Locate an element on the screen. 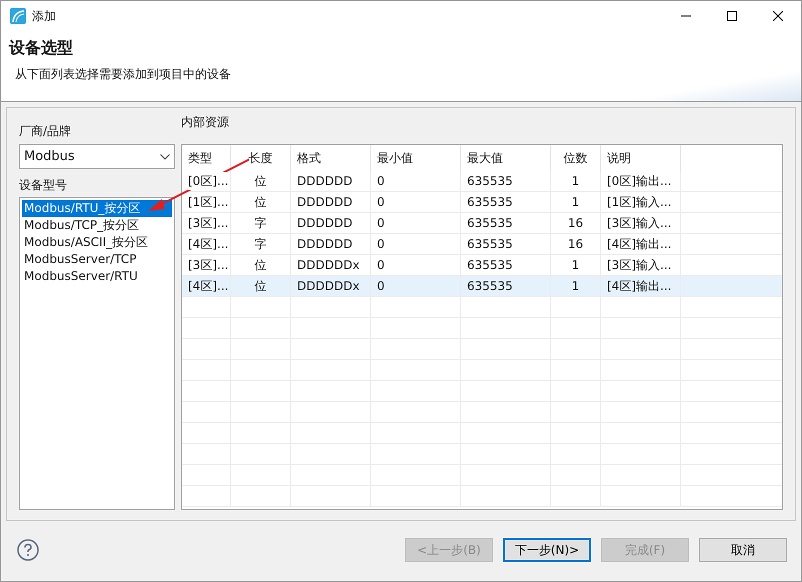  list-item: Modbus/ASCII_按分区 is located at coordinates (97, 242).